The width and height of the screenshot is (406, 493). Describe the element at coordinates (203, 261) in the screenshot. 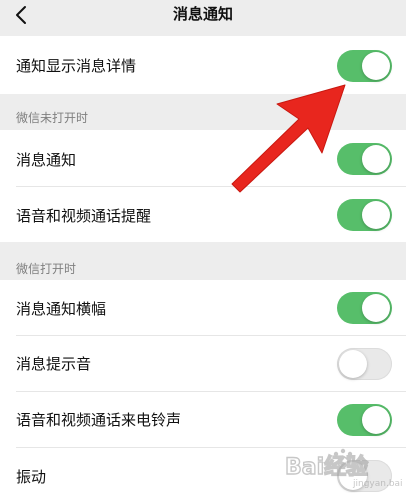

I see `section-header-open: 微信打开时` at that location.